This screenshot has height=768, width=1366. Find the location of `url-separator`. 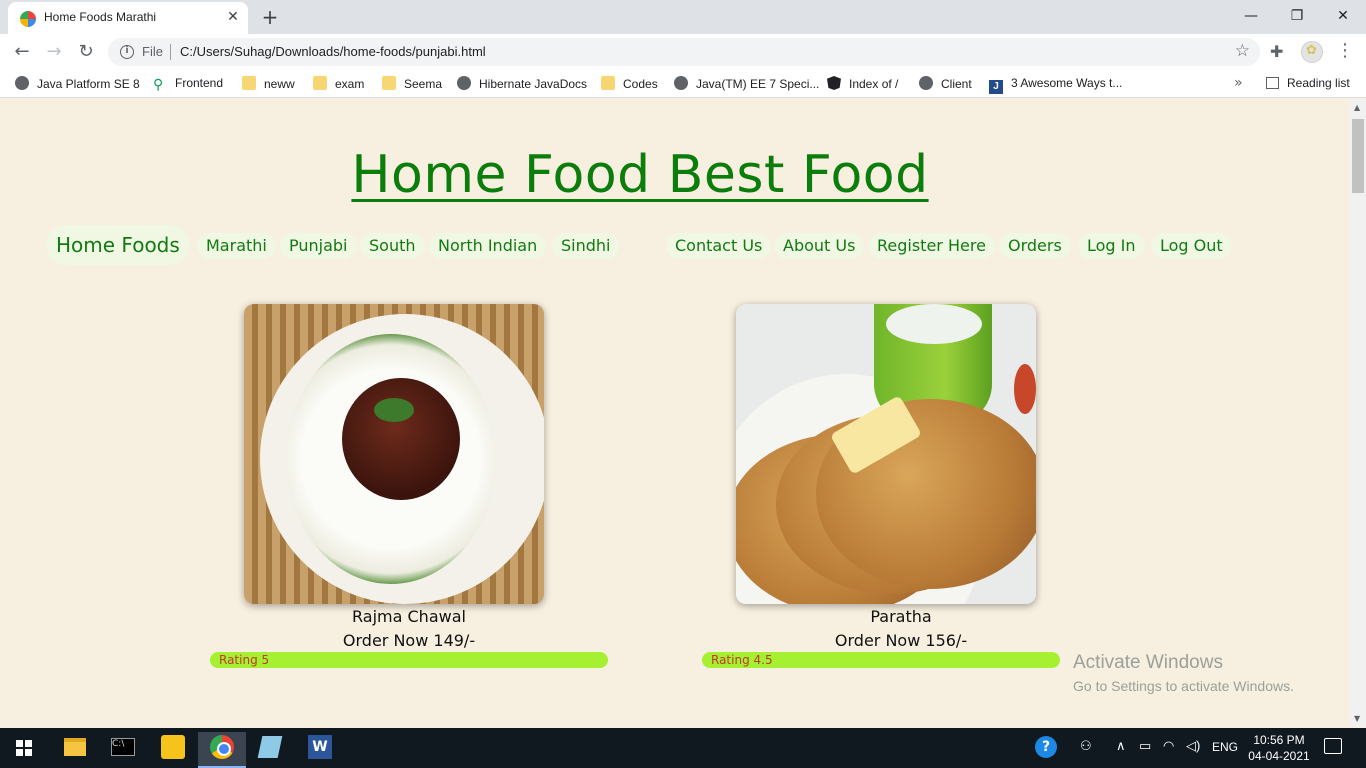

url-separator is located at coordinates (170, 52).